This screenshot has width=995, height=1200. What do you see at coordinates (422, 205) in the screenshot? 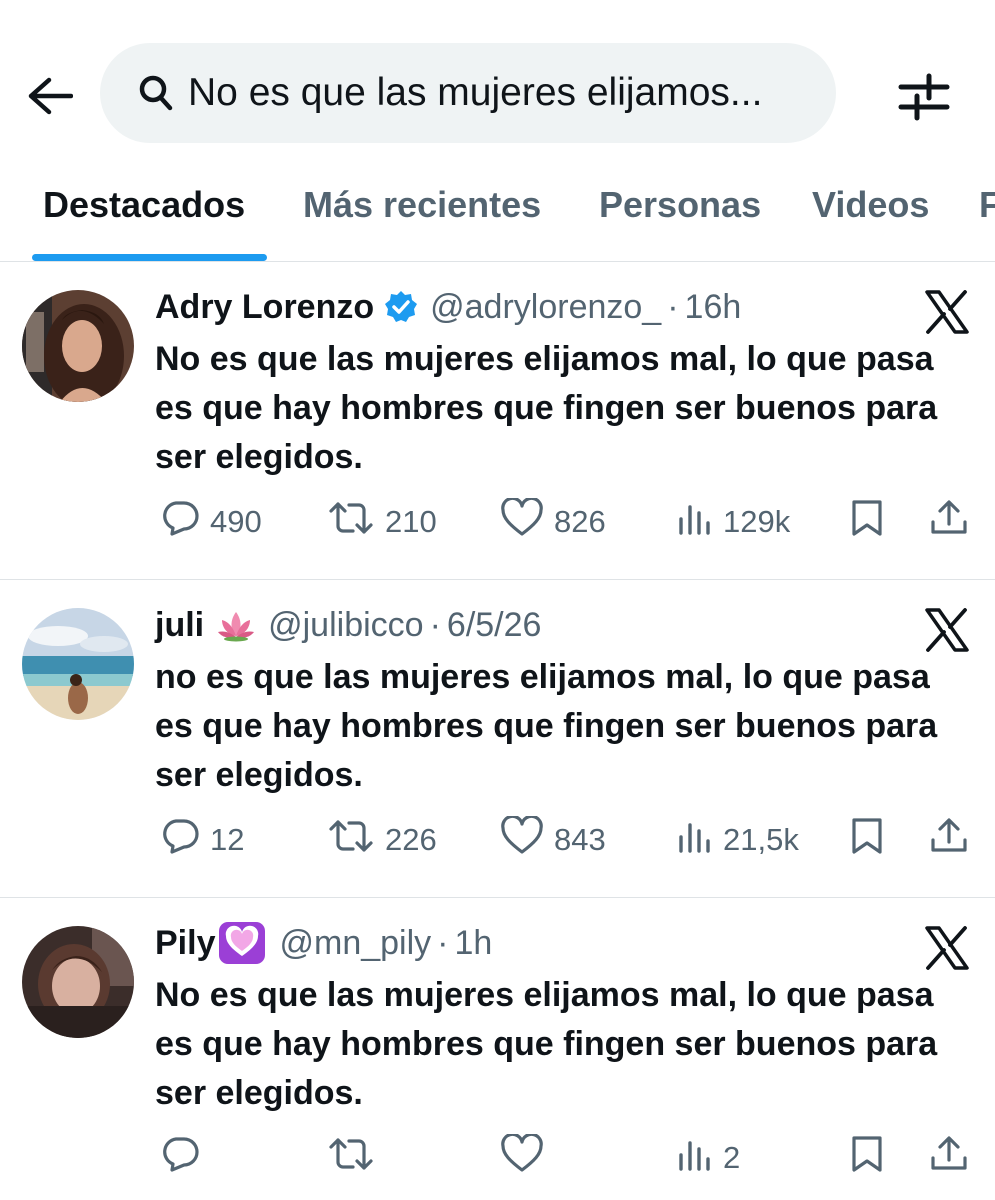
I see `tab-mas-recientes: Más recientes` at bounding box center [422, 205].